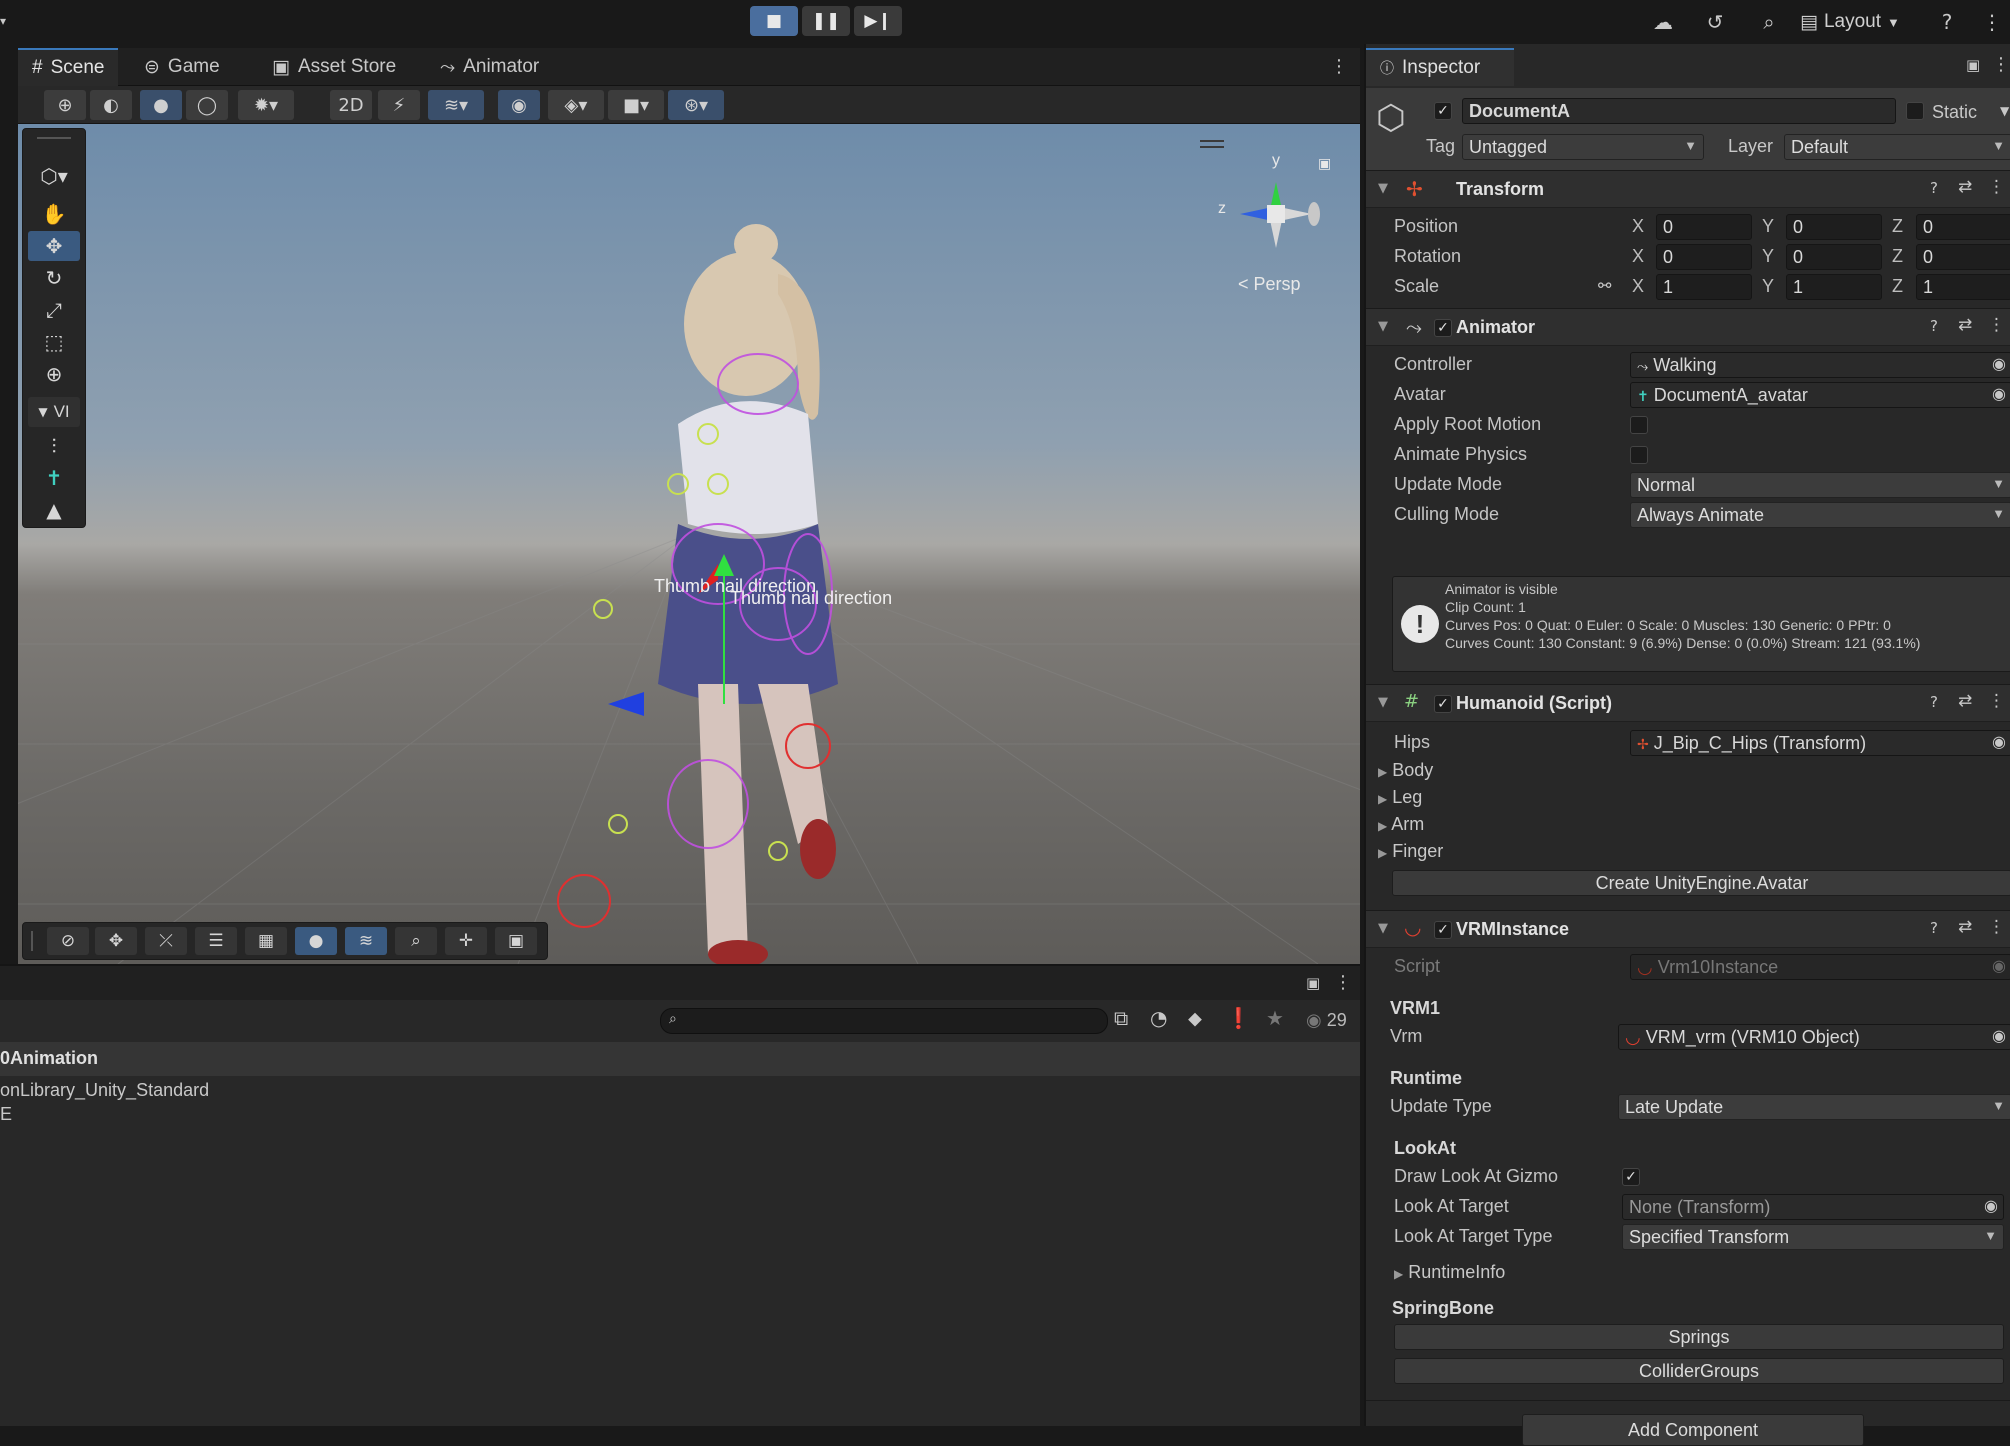 The image size is (2010, 1446). What do you see at coordinates (1449, 1272) in the screenshot?
I see `foldout-runtime-info: ▶ RuntimeInfo` at bounding box center [1449, 1272].